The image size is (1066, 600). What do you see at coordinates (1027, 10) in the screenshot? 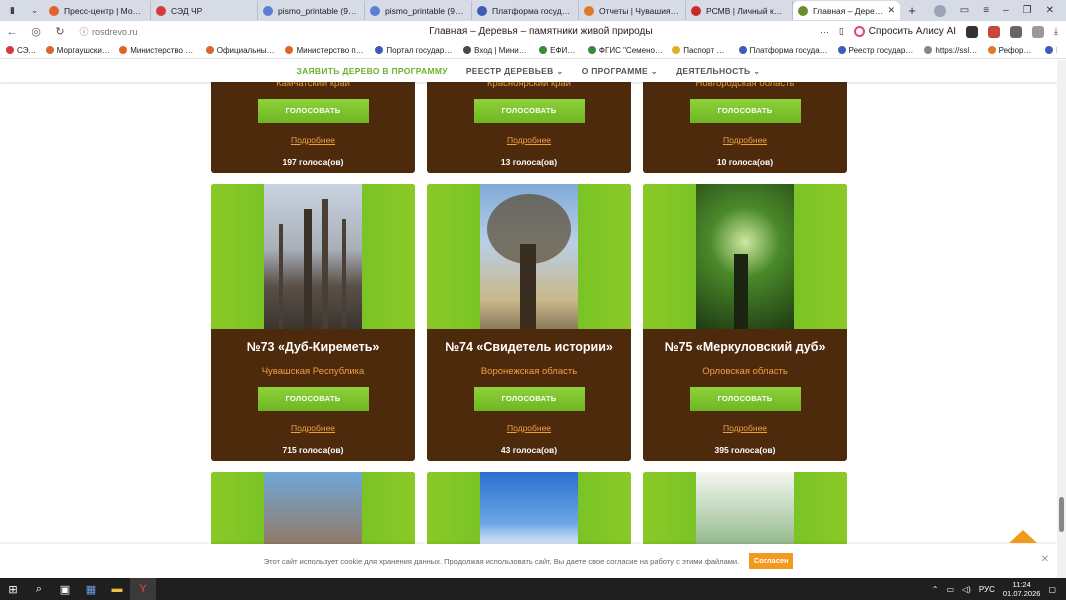
I see `restore-icon: ❐` at bounding box center [1027, 10].